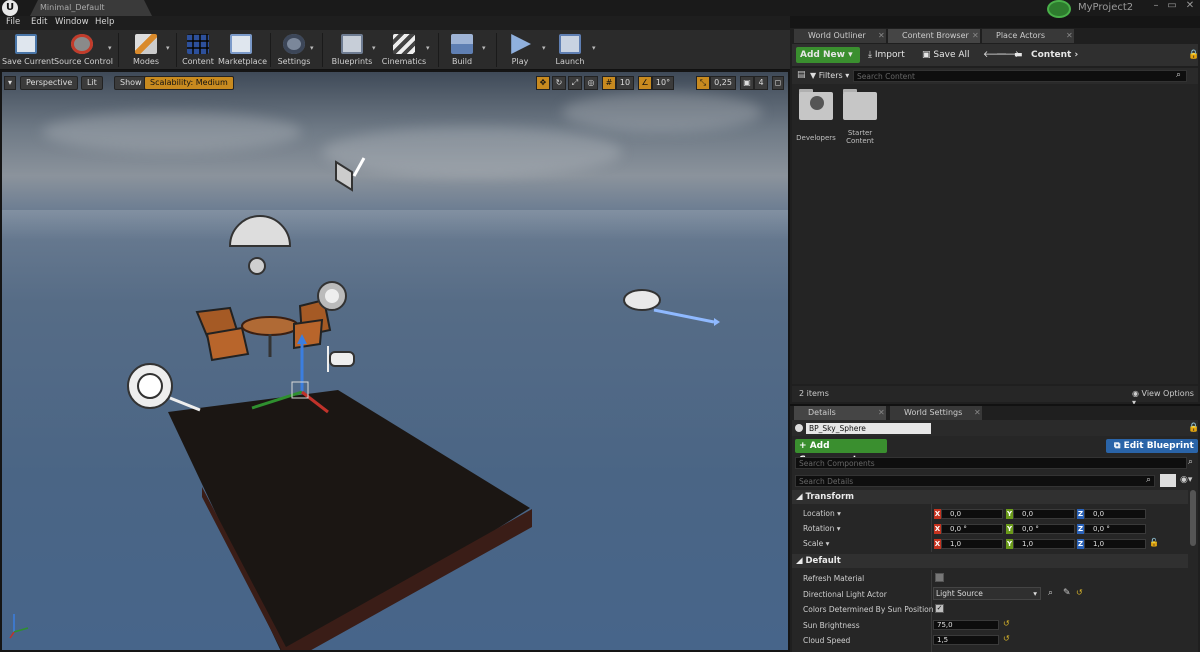 The height and width of the screenshot is (652, 1200). I want to click on level-tab: Minimal_Default, so click(91, 8).